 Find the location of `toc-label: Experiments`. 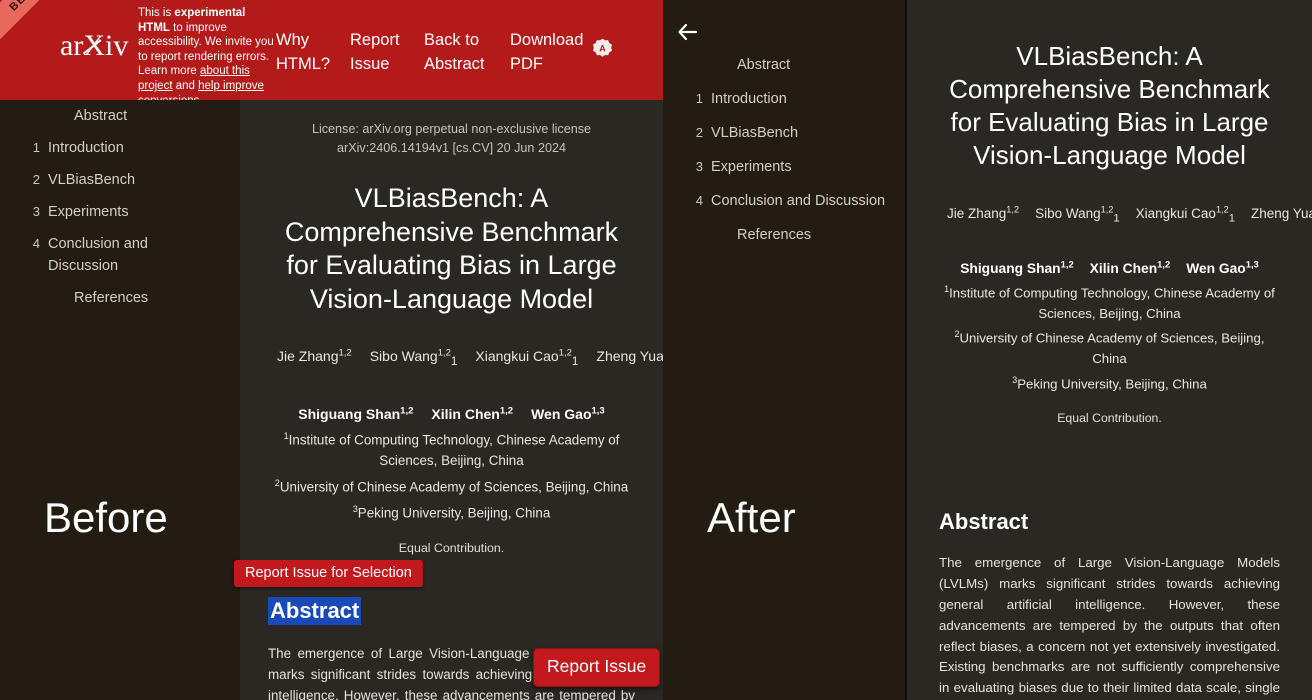

toc-label: Experiments is located at coordinates (751, 167).